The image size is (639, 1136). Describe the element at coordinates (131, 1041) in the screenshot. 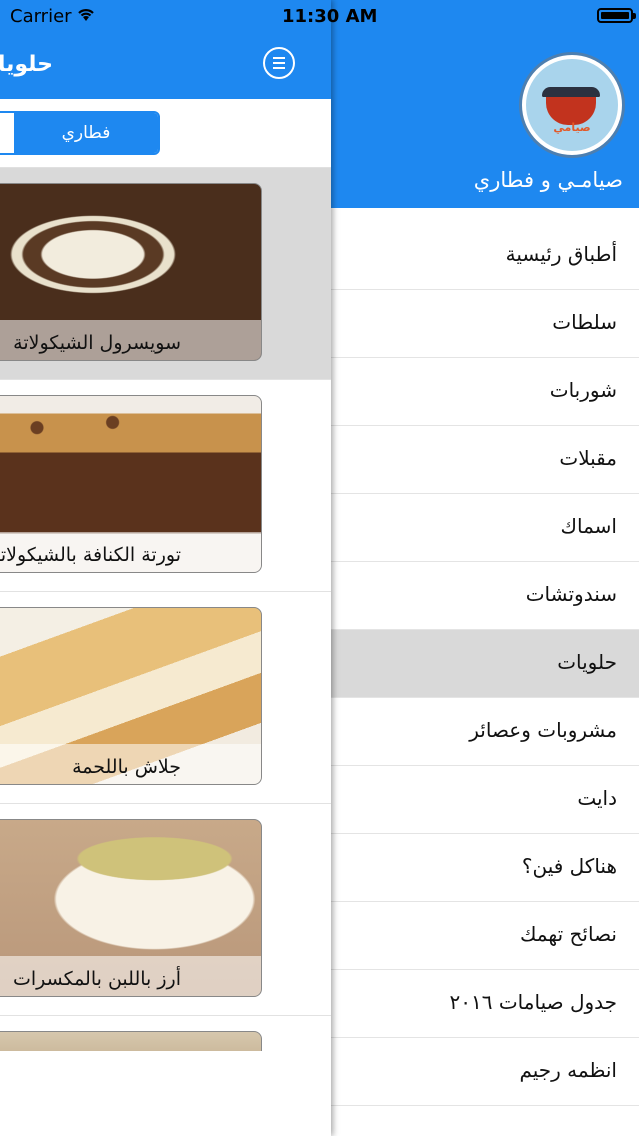

I see `recipe-image` at that location.